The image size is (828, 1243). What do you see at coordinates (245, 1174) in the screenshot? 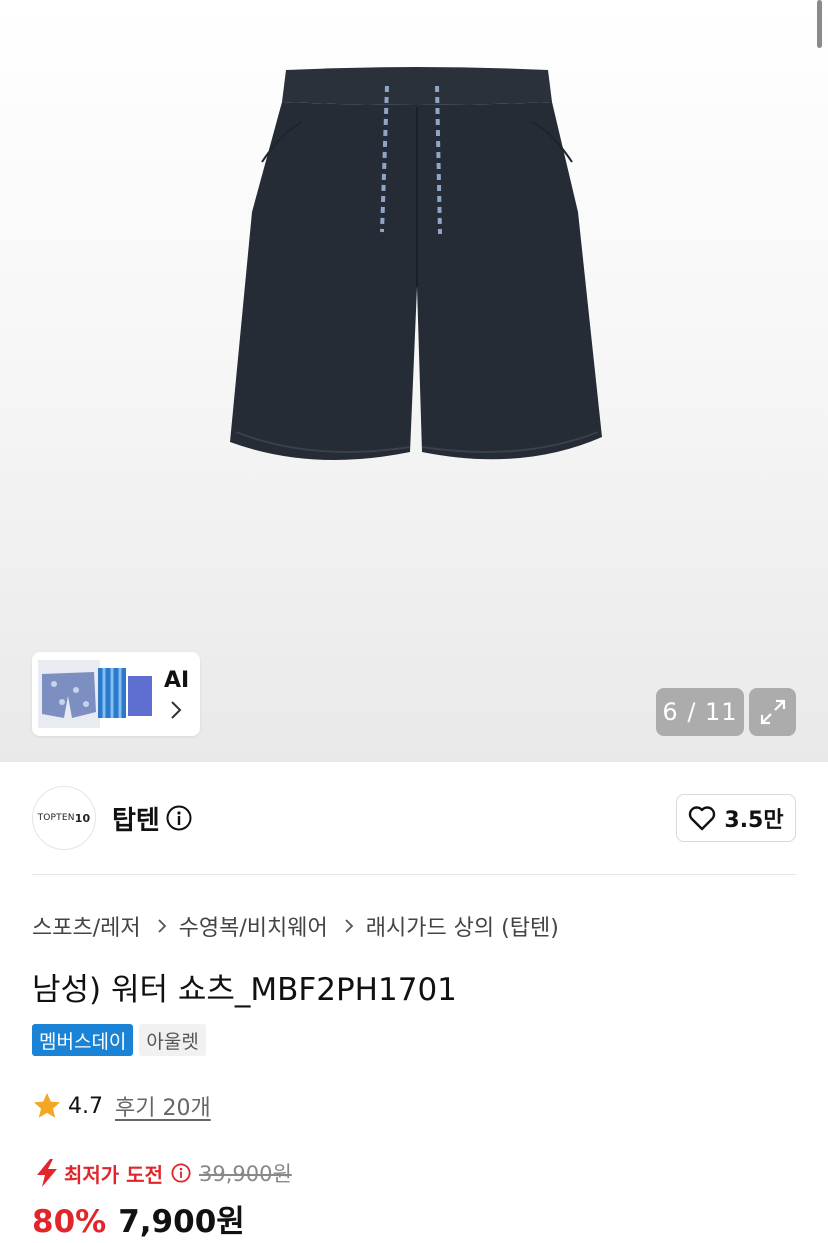
I see `original-price: 39,900원` at bounding box center [245, 1174].